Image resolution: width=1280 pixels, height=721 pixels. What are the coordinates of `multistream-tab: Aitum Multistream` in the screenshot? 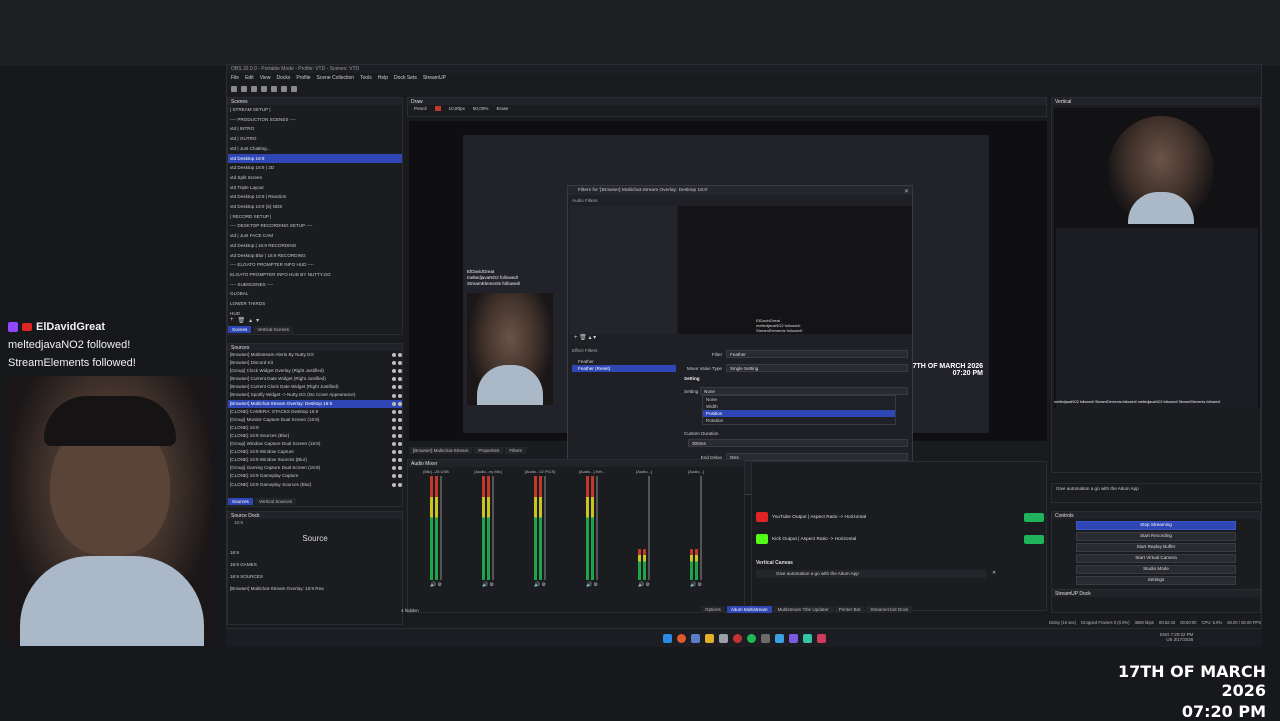 It's located at (749, 609).